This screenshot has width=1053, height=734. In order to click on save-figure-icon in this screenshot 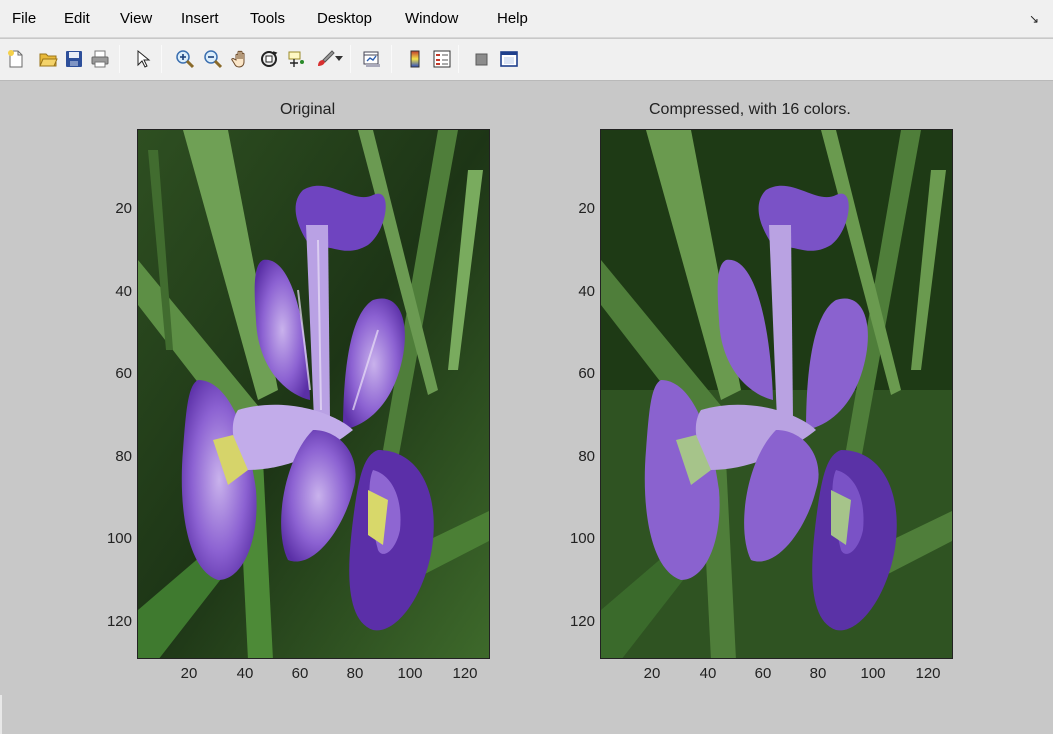, I will do `click(74, 59)`.